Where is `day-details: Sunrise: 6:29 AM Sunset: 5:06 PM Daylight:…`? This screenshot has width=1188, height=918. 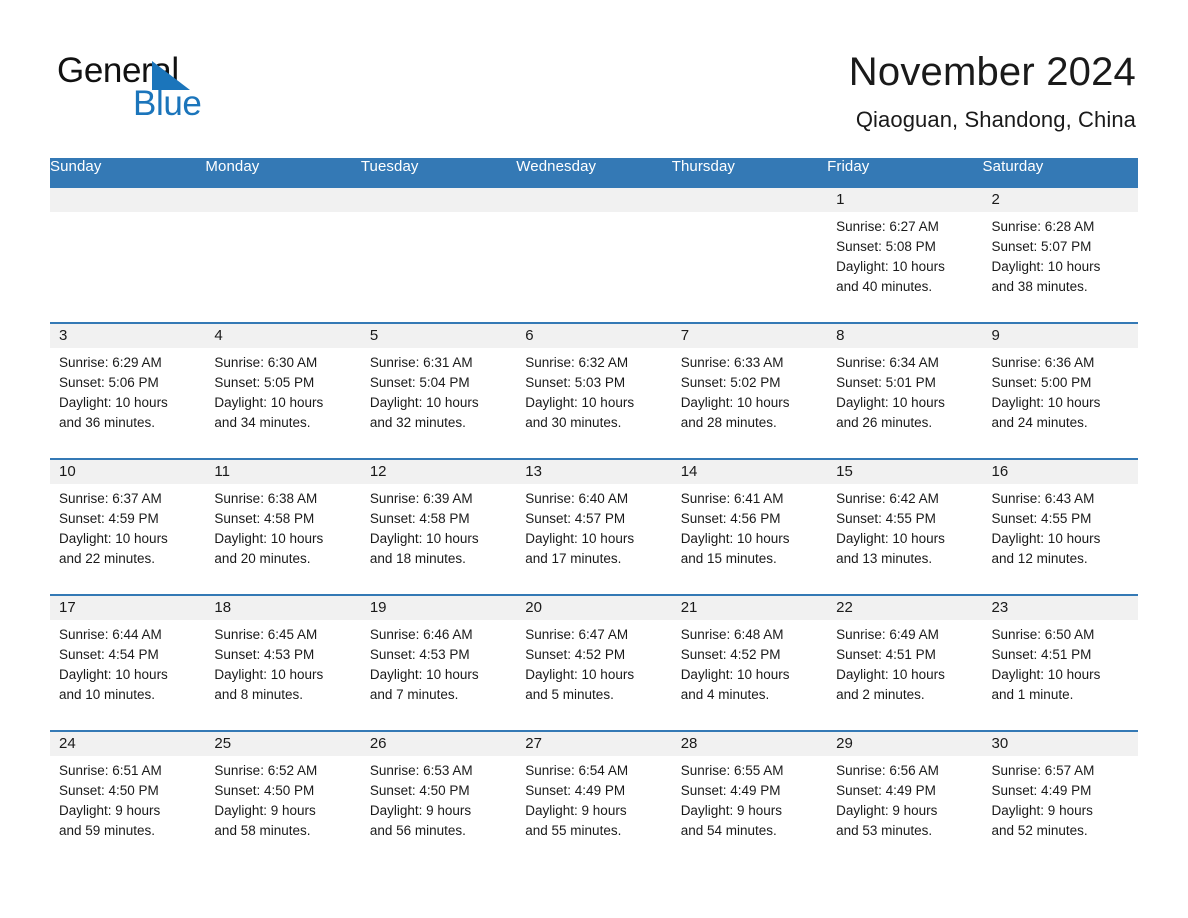
day-details: Sunrise: 6:29 AM Sunset: 5:06 PM Daylight:… is located at coordinates (127, 390).